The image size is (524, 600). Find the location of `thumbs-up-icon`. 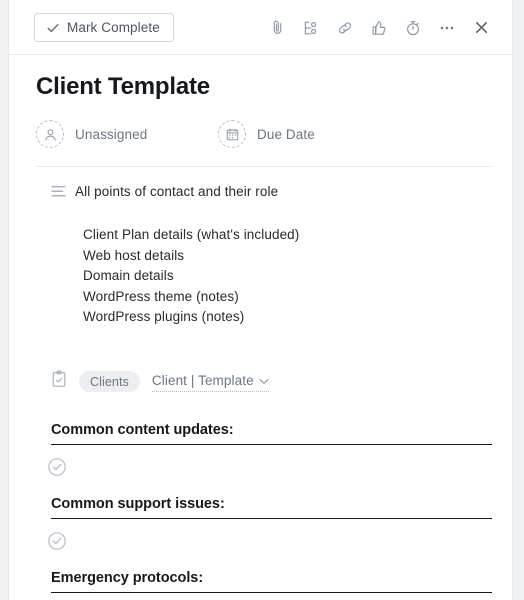

thumbs-up-icon is located at coordinates (379, 28).